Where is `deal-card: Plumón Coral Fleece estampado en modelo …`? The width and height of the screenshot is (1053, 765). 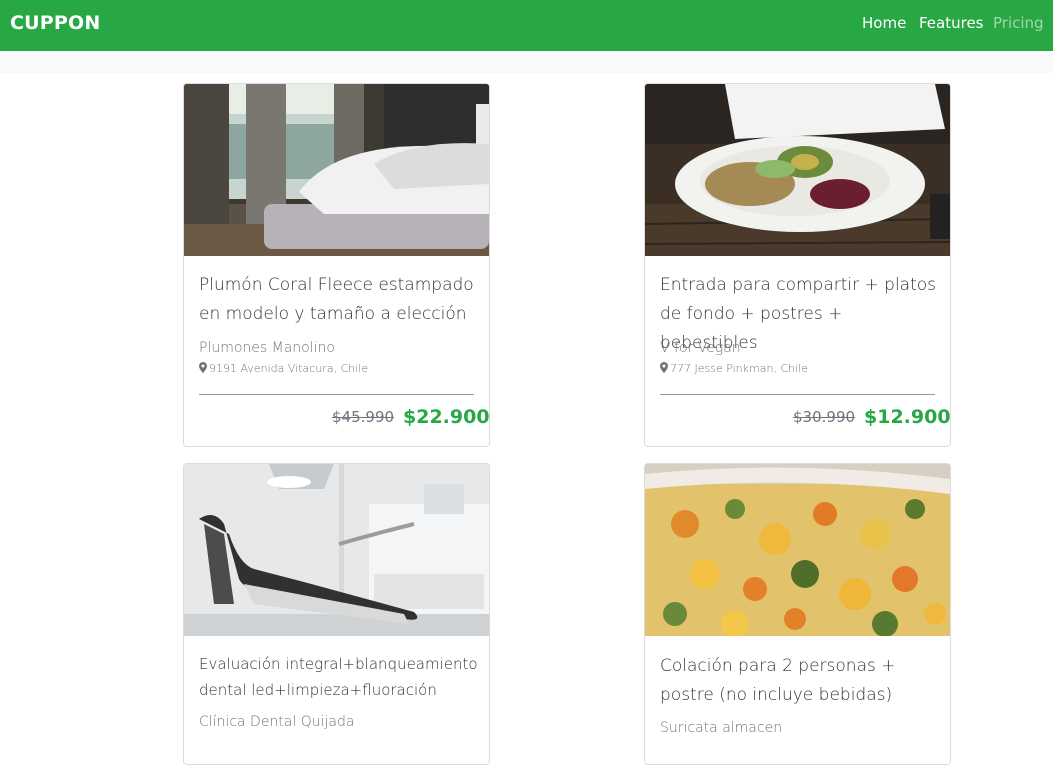 deal-card: Plumón Coral Fleece estampado en modelo … is located at coordinates (336, 265).